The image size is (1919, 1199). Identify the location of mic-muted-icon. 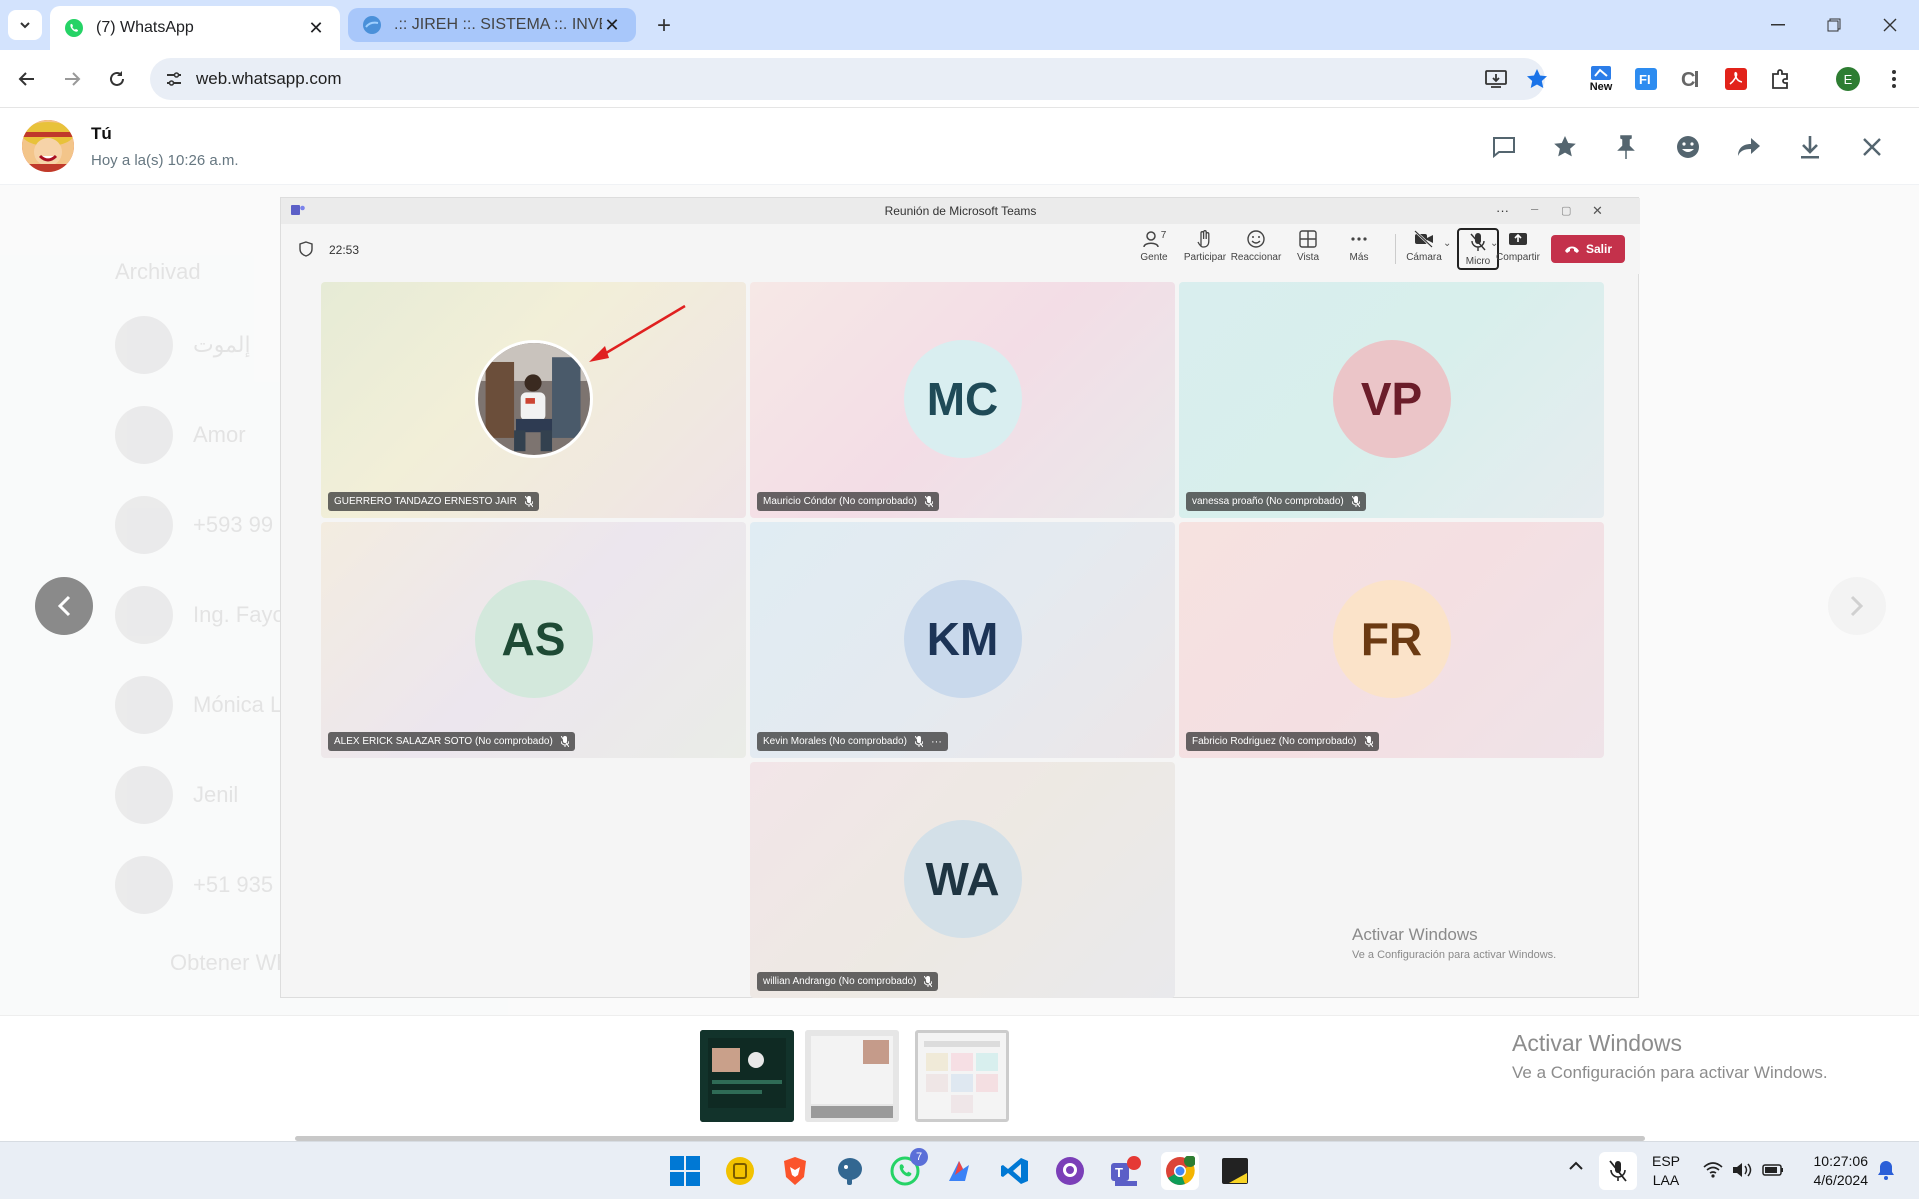
(928, 981).